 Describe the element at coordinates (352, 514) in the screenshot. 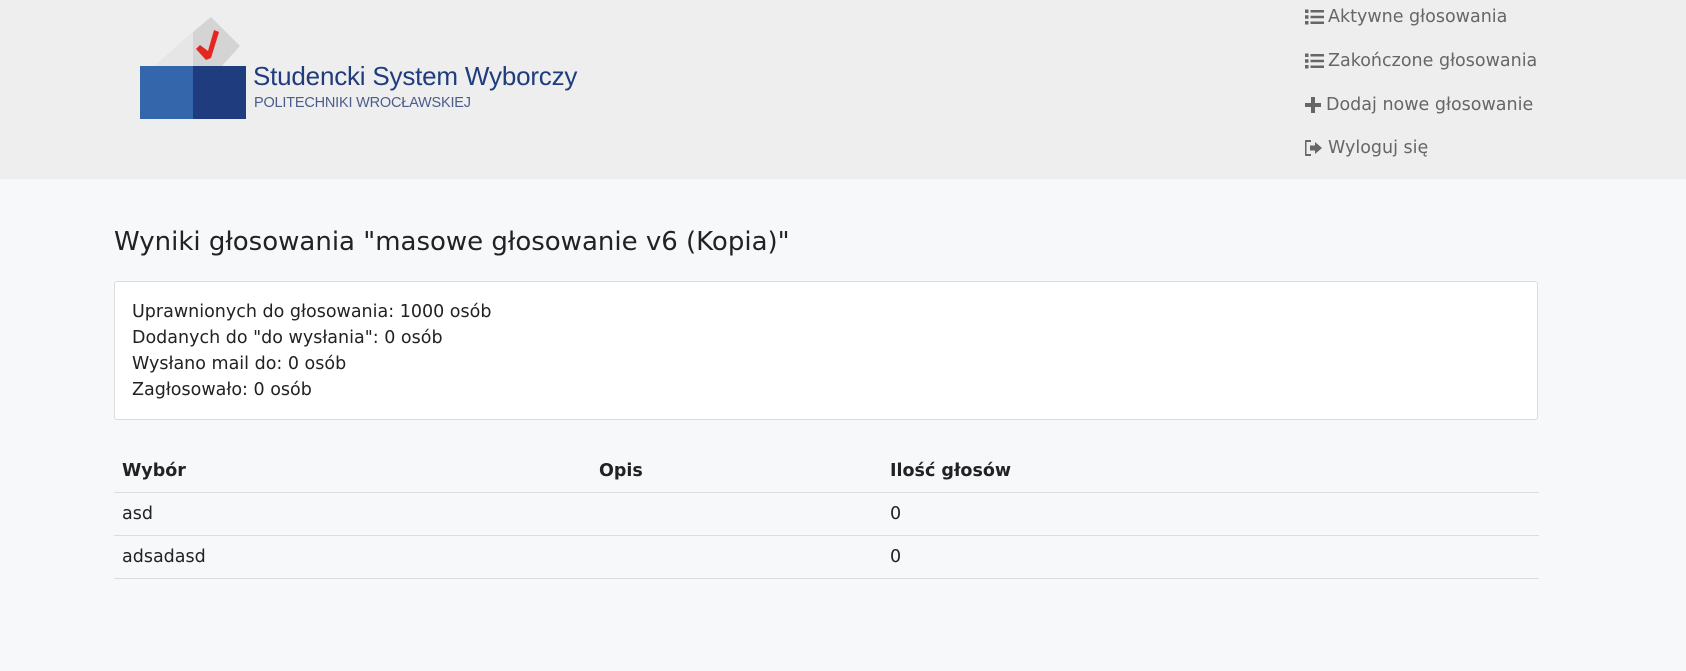

I see `cell-choice: asd` at that location.